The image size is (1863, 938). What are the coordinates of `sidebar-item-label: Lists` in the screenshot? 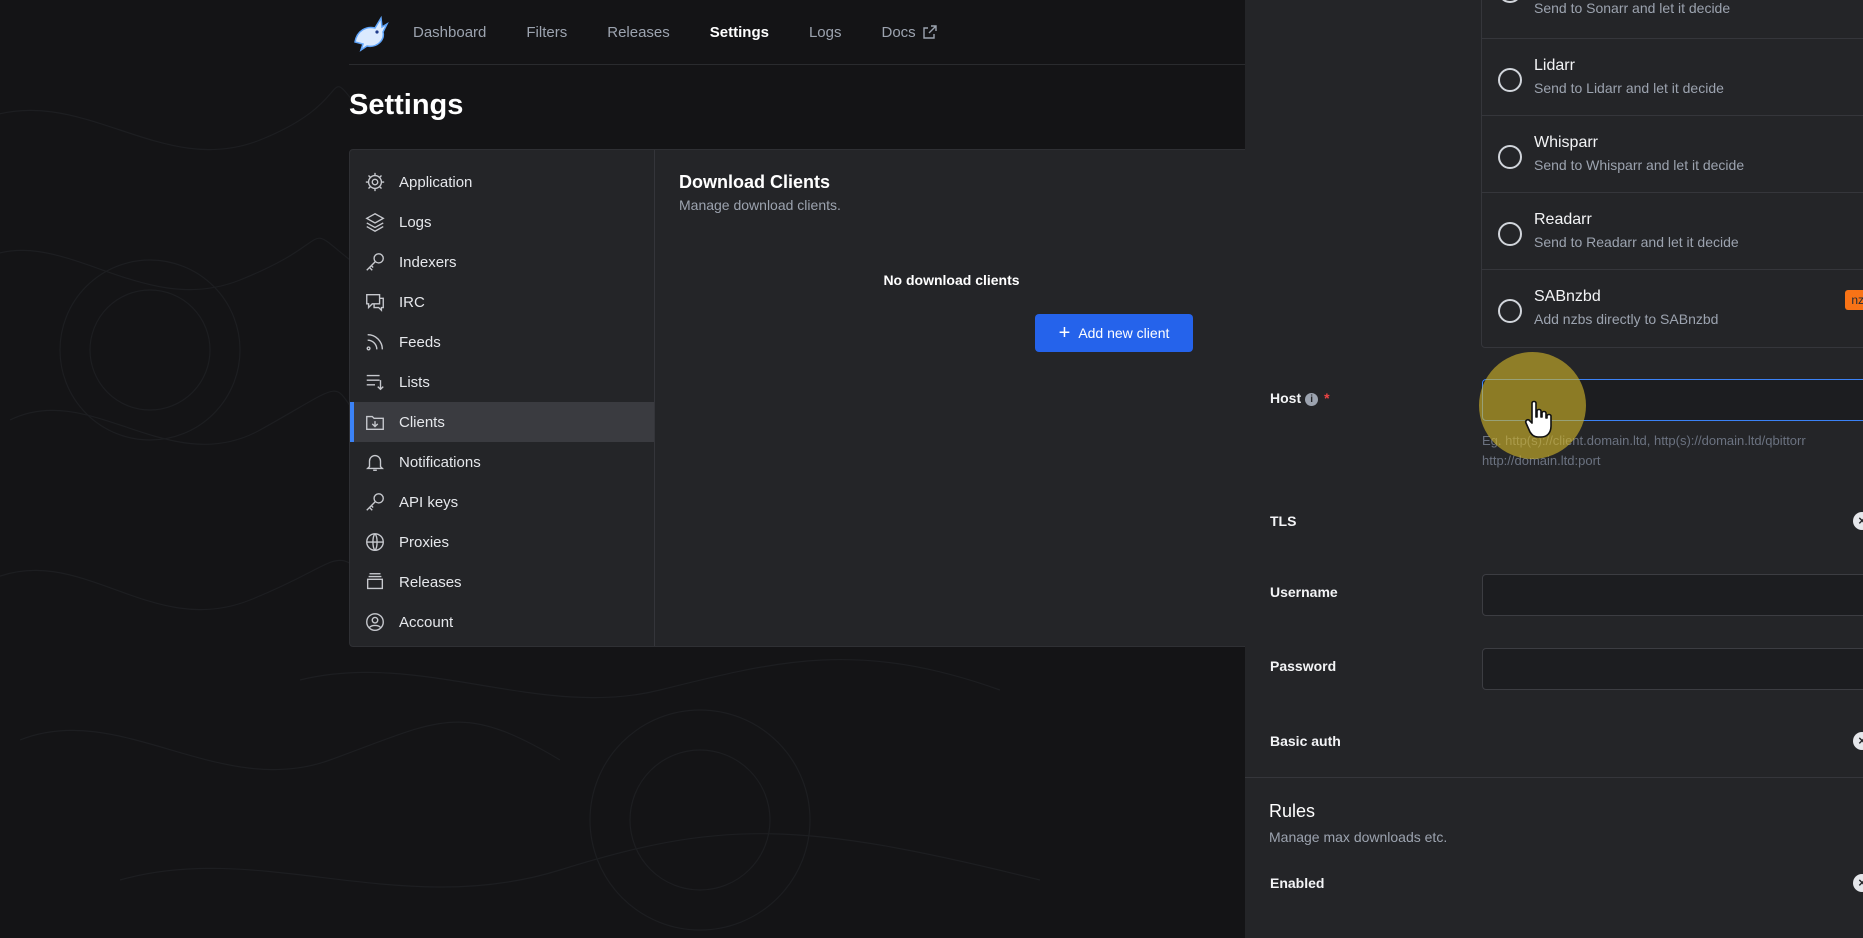 It's located at (414, 382).